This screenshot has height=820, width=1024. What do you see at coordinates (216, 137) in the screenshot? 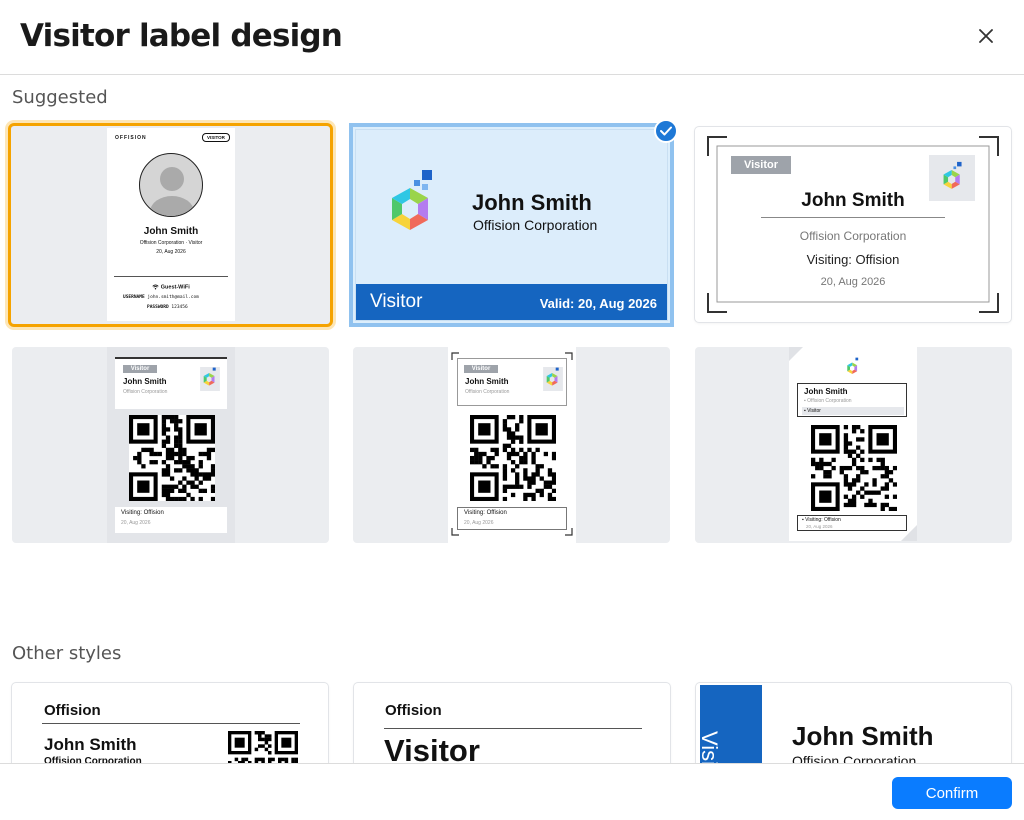
I see `visitor-tag: VISITOR` at bounding box center [216, 137].